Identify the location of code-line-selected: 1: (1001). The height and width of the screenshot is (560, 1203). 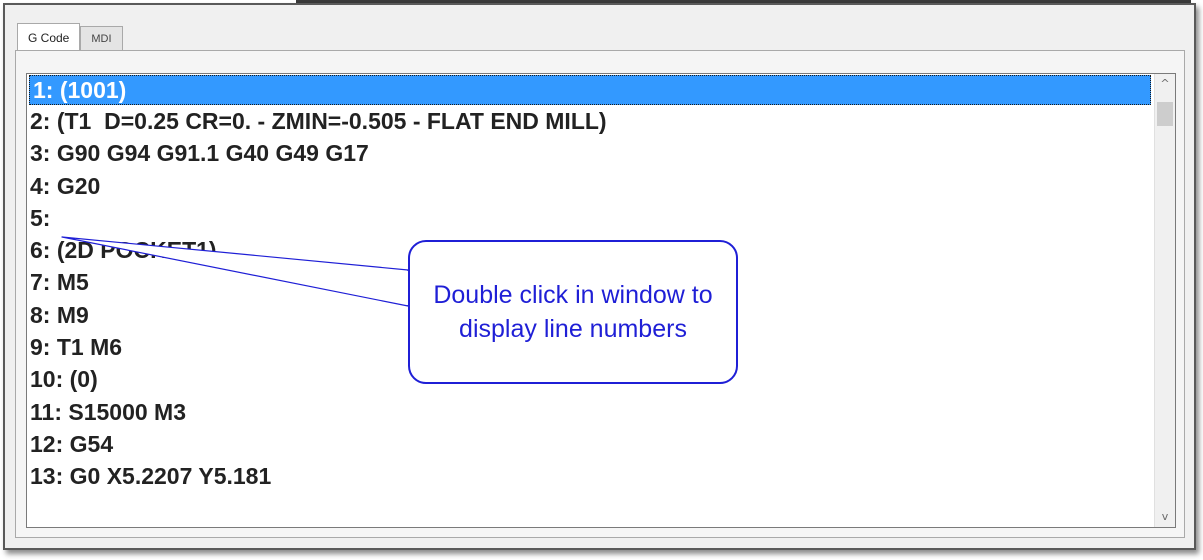
(590, 90).